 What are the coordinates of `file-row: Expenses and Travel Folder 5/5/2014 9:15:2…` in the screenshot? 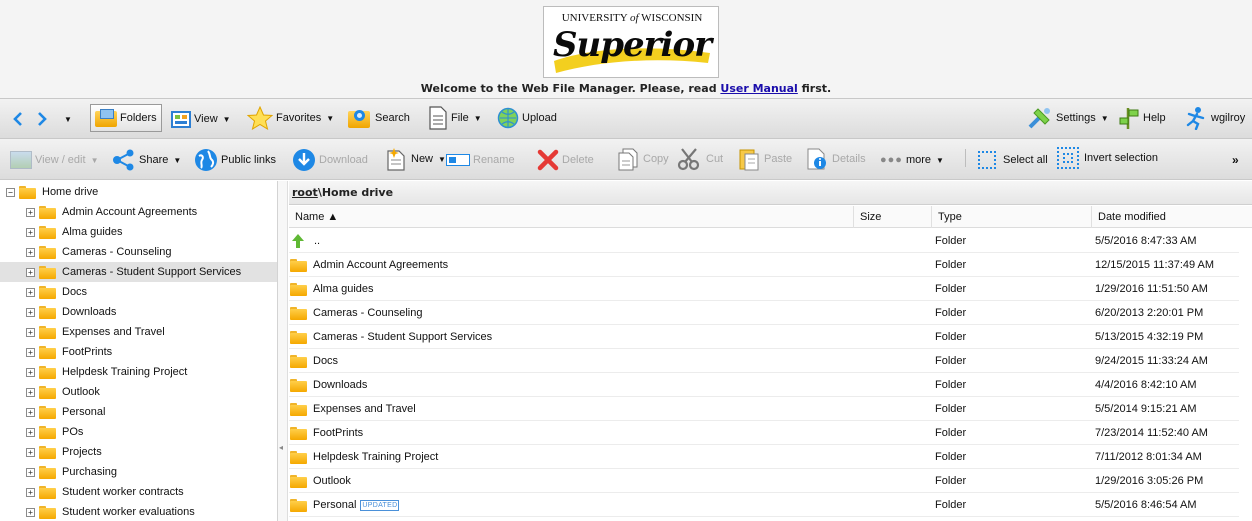 It's located at (764, 409).